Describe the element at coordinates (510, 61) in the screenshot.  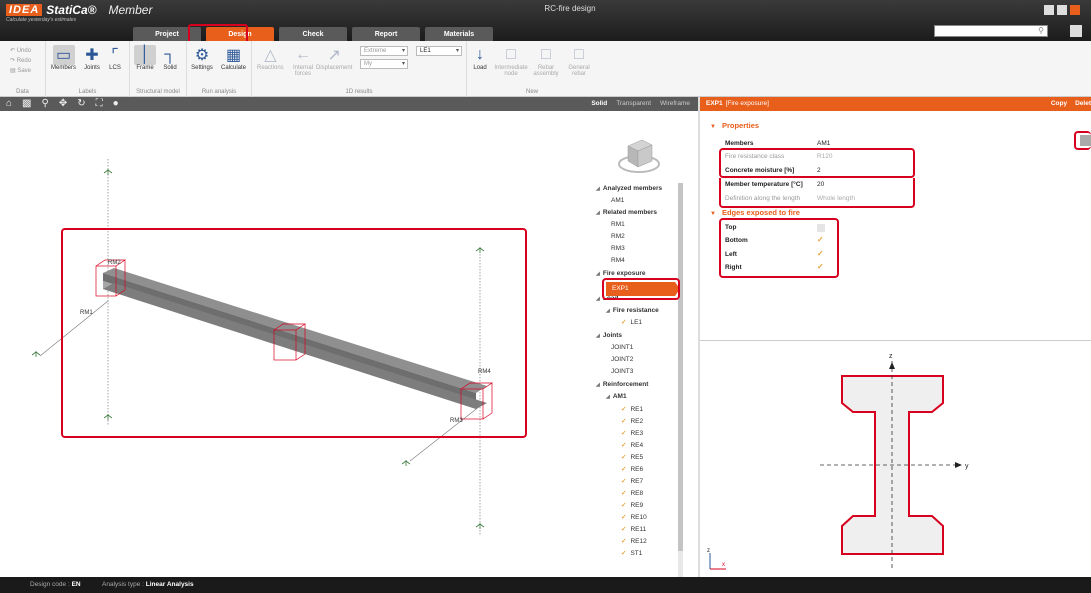
I see `intermediate-node-button: □ Intermediate node` at that location.